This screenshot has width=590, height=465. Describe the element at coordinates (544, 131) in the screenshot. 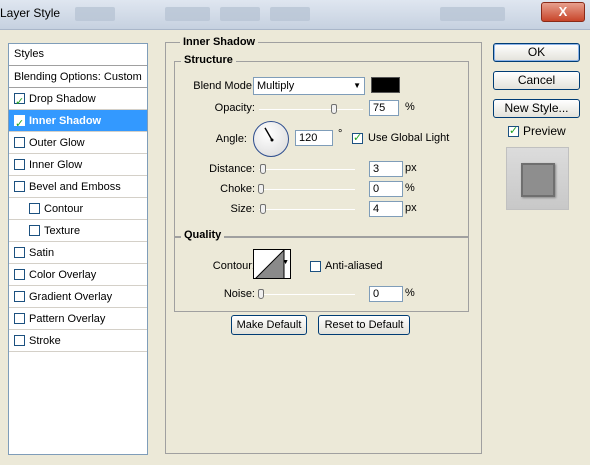

I see `preview-label: Preview` at that location.